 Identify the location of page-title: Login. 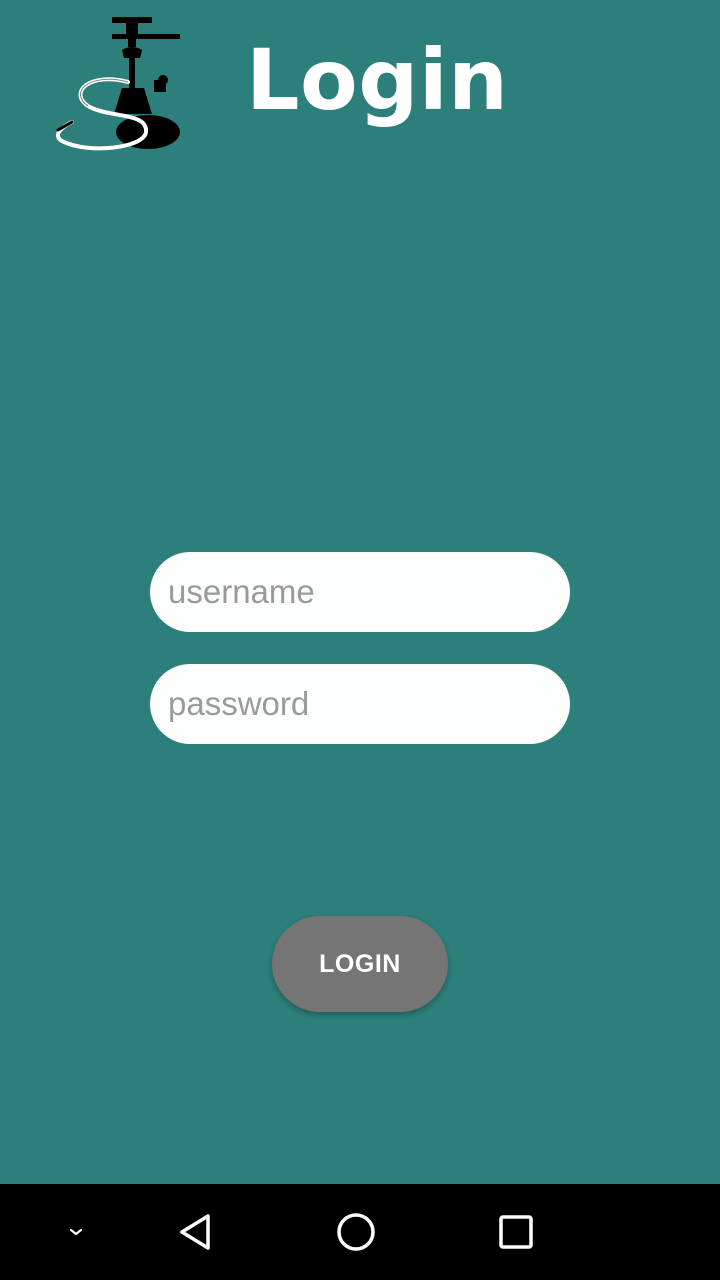
(377, 80).